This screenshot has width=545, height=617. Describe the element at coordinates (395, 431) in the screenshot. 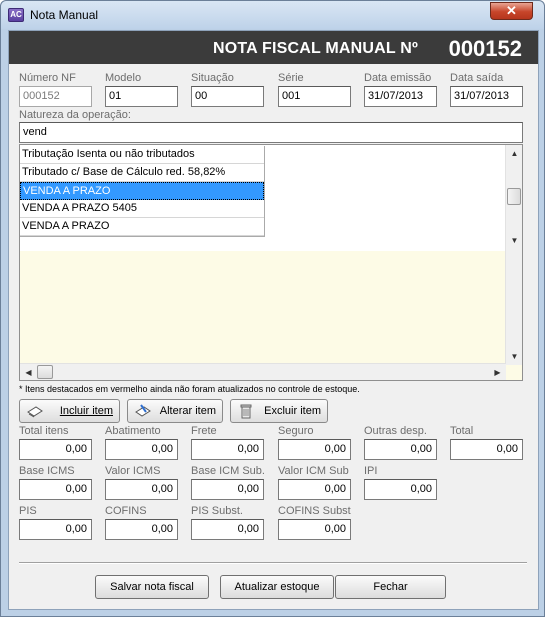

I see `outras-desp-label: Outras desp.` at that location.